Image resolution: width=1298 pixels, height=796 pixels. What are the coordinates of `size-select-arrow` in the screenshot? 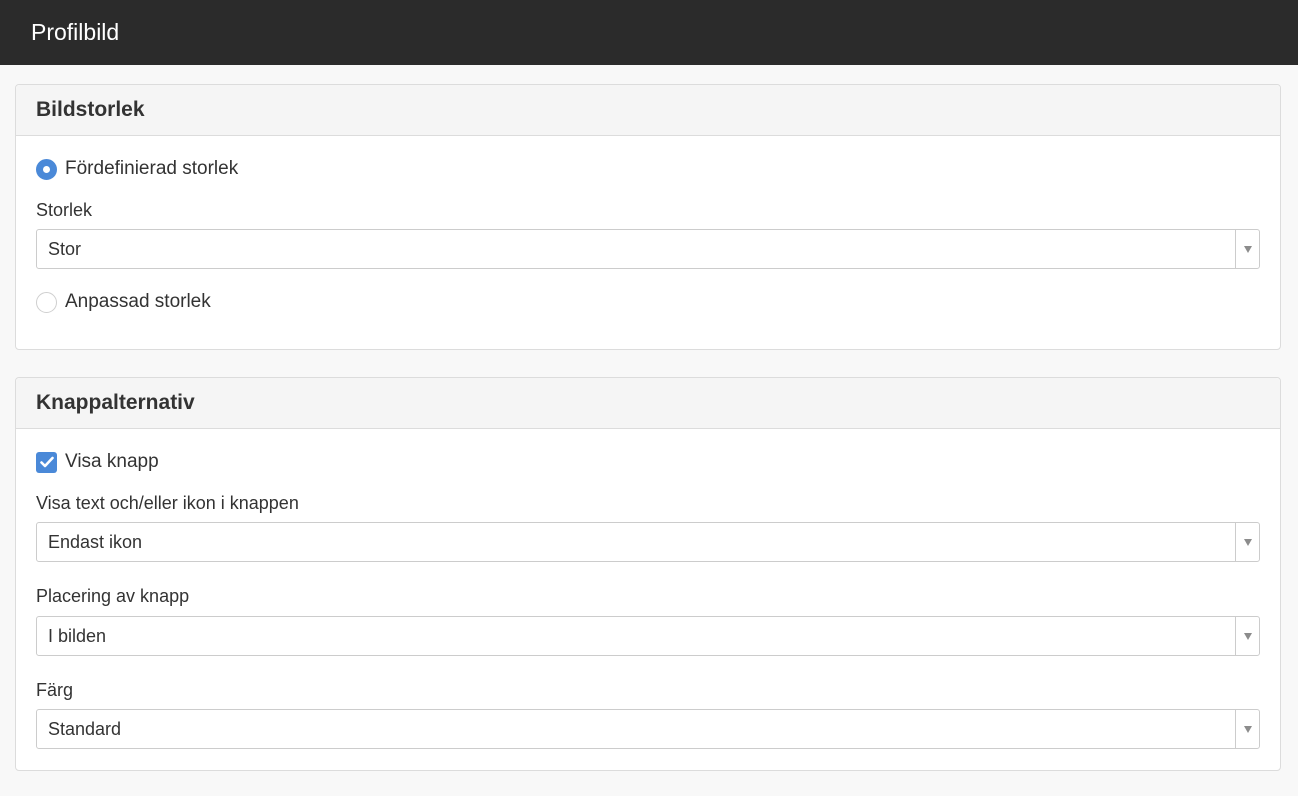 It's located at (1247, 249).